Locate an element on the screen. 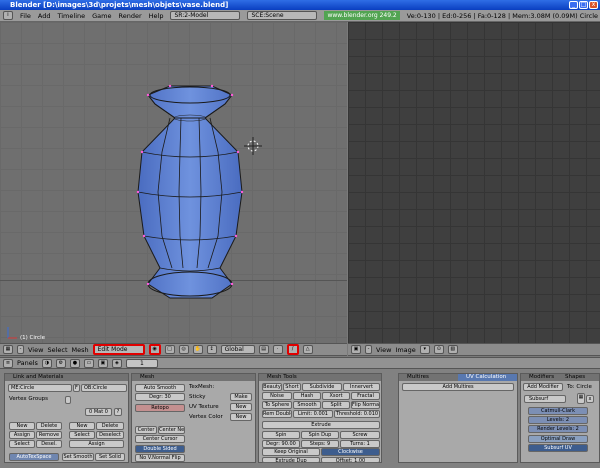 This screenshot has height=468, width=600. image-menu-view: View is located at coordinates (383, 350).